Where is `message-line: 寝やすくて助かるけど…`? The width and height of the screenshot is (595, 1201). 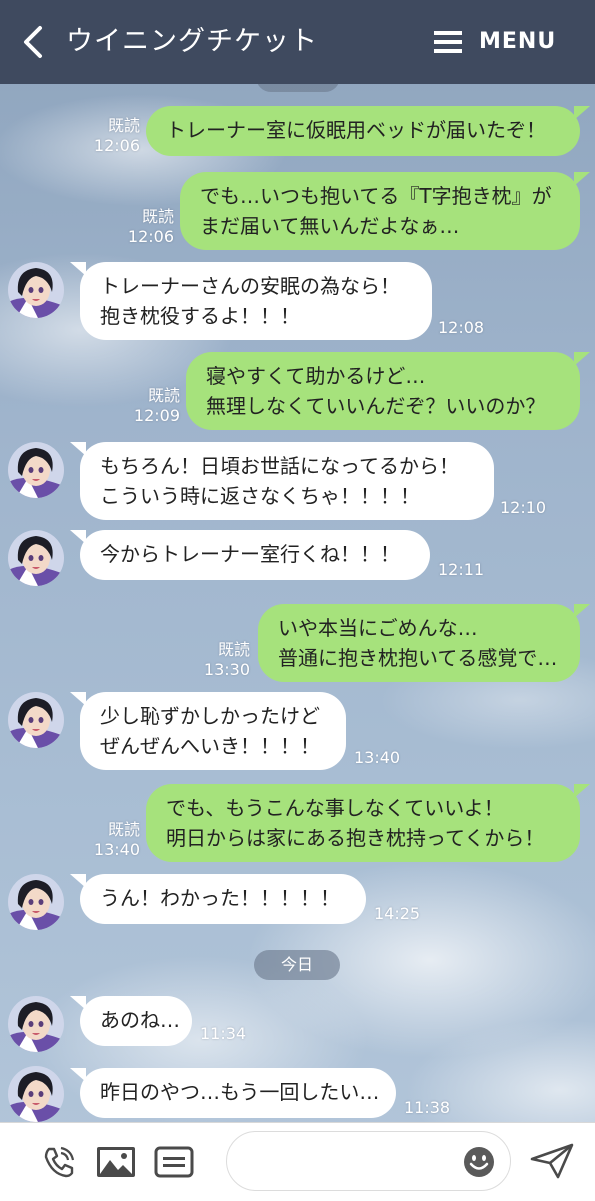
message-line: 寝やすくて助かるけど… is located at coordinates (316, 376).